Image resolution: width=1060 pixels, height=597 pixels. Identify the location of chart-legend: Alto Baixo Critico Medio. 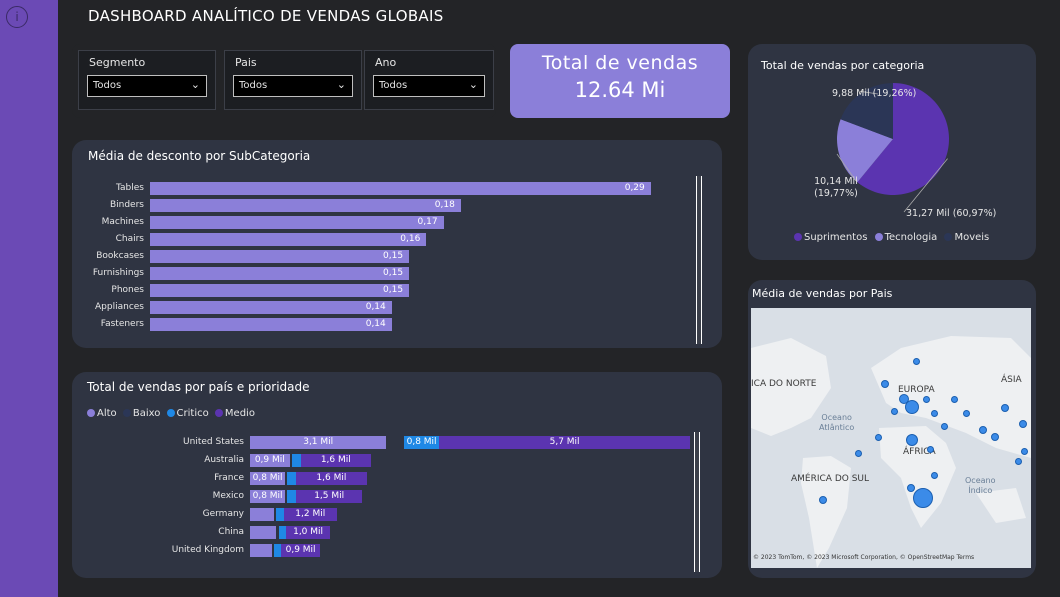
(171, 413).